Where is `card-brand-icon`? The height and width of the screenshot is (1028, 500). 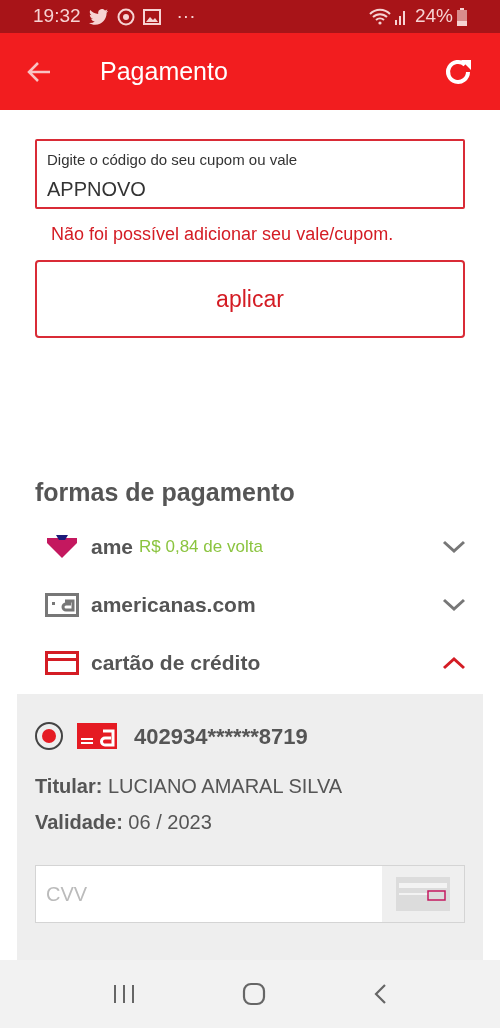
card-brand-icon is located at coordinates (97, 736).